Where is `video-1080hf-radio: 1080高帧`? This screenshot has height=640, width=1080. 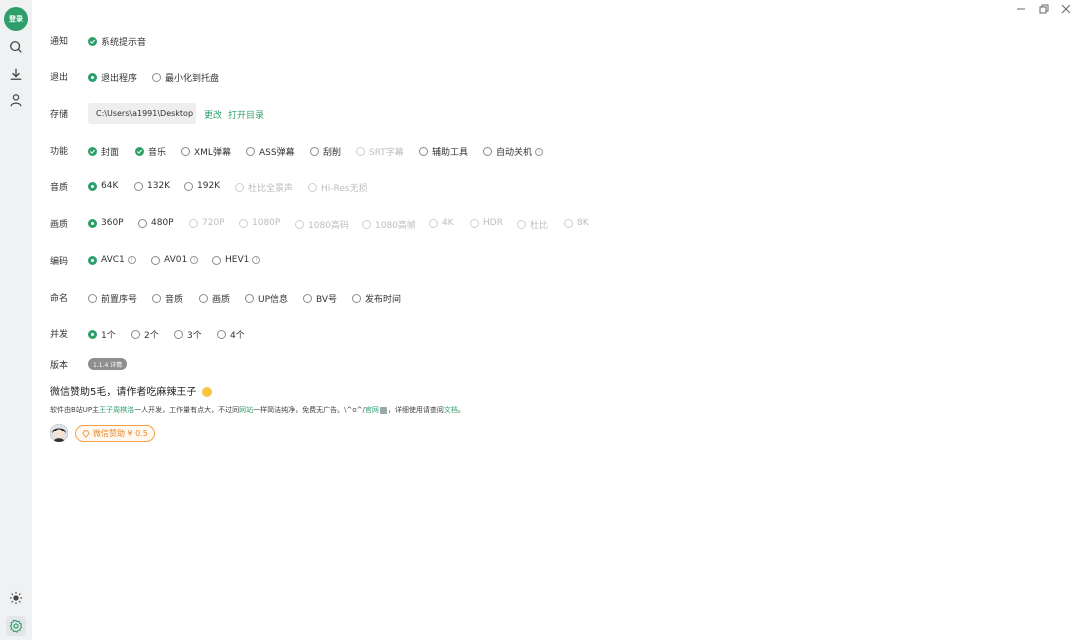
video-1080hf-radio: 1080高帧 is located at coordinates (389, 224).